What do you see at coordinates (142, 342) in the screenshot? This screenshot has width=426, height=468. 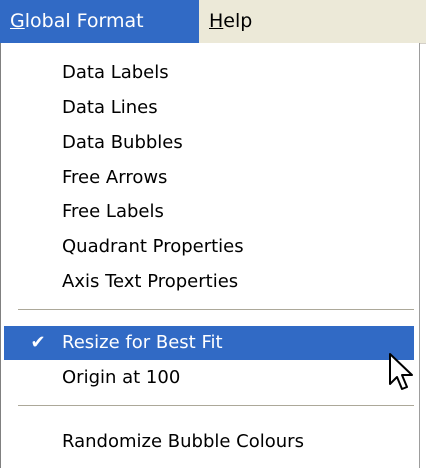 I see `menu-item-label: Resize for Best Fit` at bounding box center [142, 342].